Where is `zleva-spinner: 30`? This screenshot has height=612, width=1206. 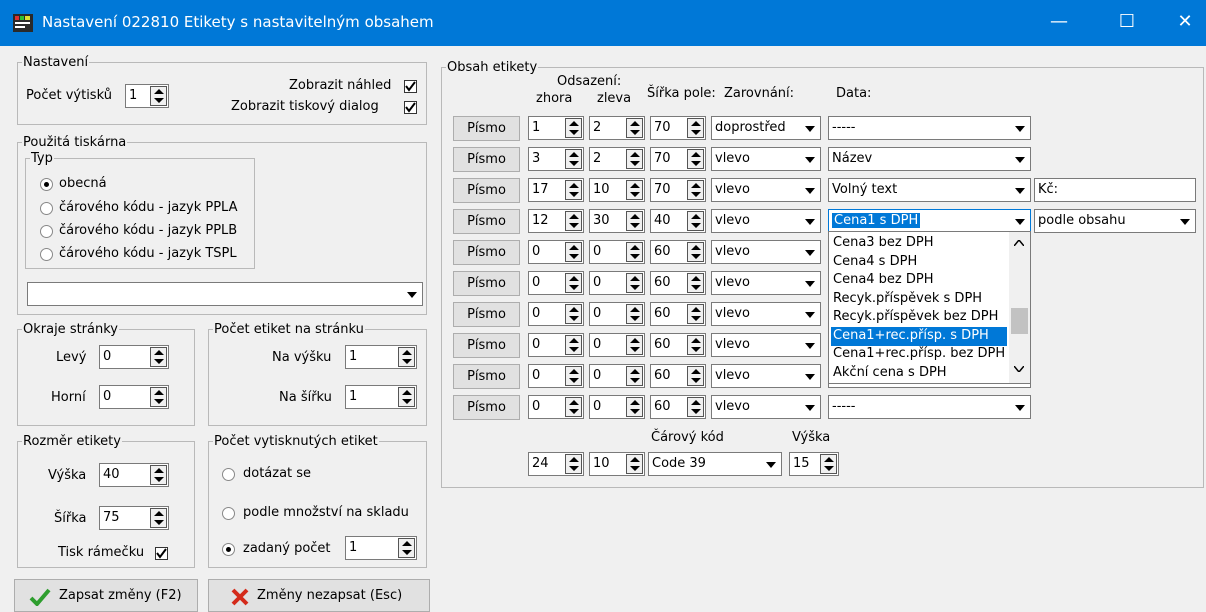 zleva-spinner: 30 is located at coordinates (617, 221).